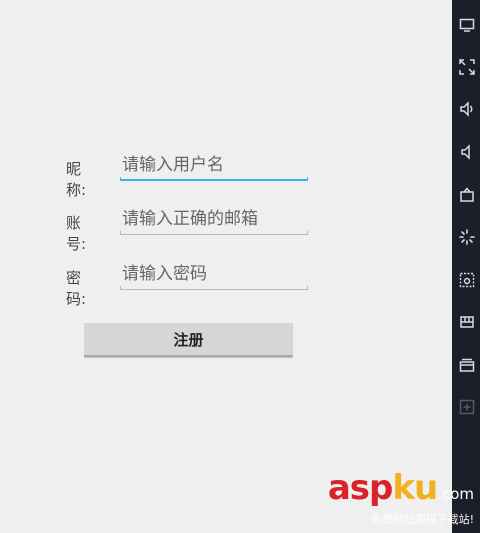 This screenshot has width=480, height=533. I want to click on nickname-underline, so click(214, 179).